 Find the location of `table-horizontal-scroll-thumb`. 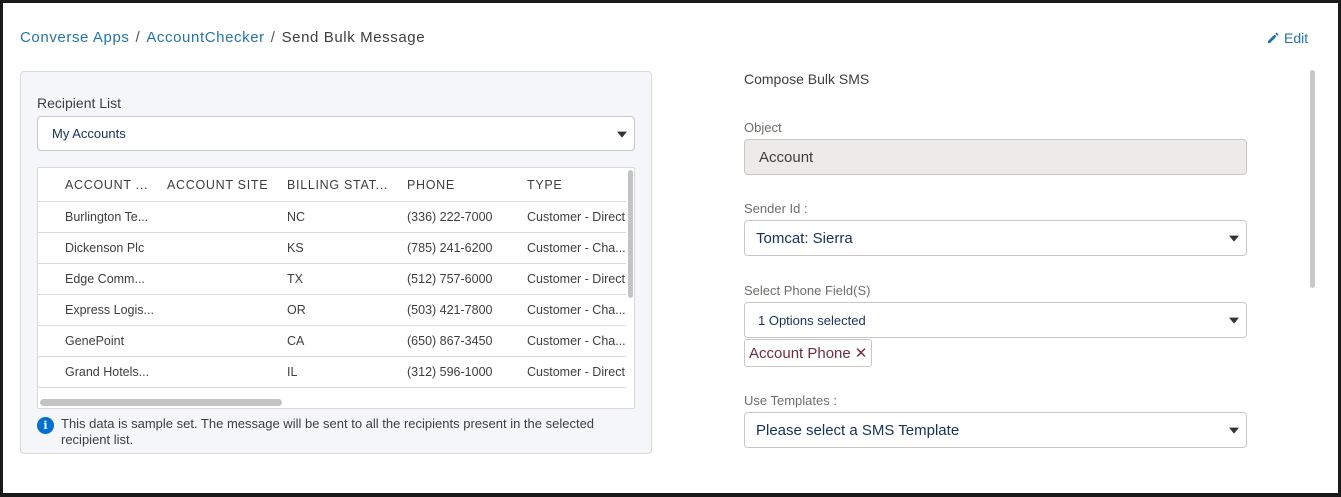

table-horizontal-scroll-thumb is located at coordinates (161, 402).